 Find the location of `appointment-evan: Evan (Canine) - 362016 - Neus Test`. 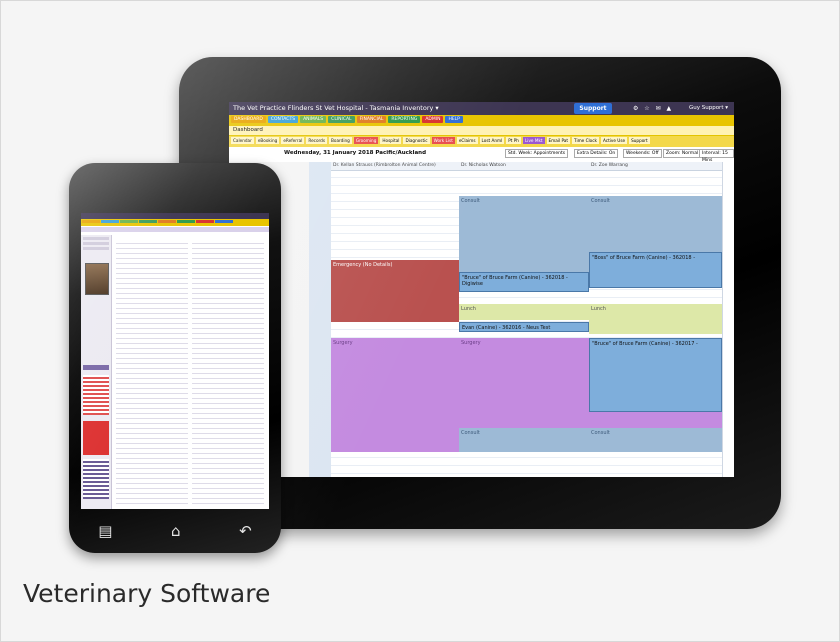

appointment-evan: Evan (Canine) - 362016 - Neus Test is located at coordinates (524, 327).